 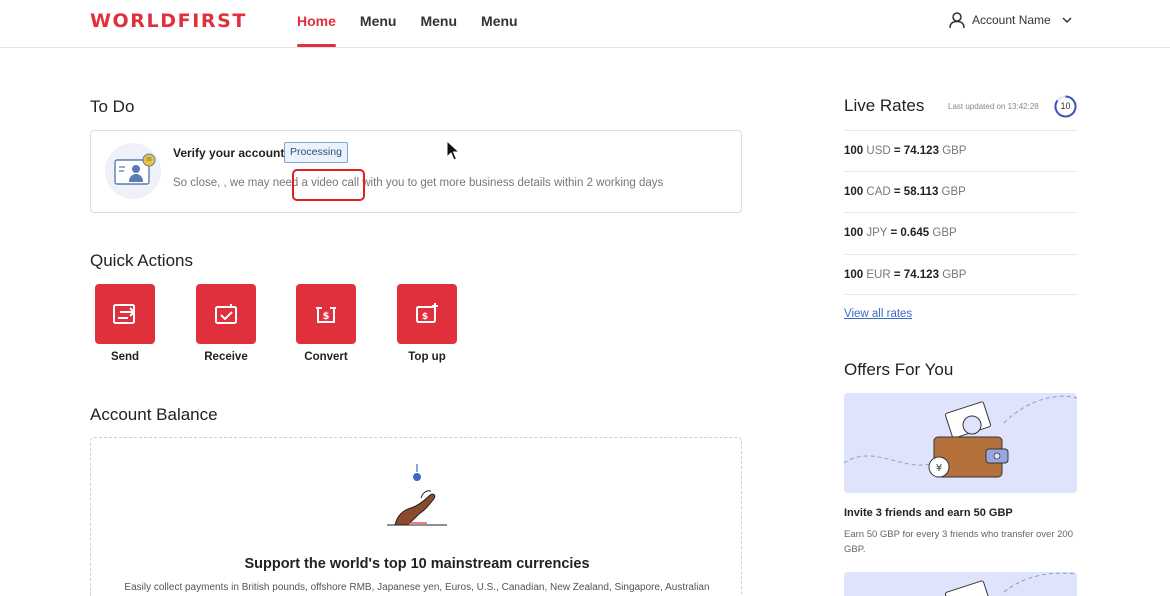 I want to click on receive-button, so click(x=226, y=314).